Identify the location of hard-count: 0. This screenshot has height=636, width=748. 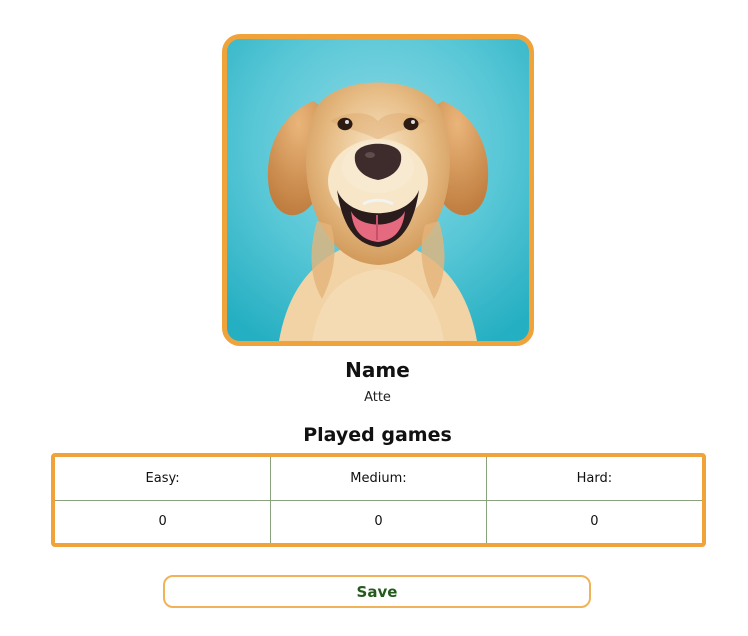
(593, 521).